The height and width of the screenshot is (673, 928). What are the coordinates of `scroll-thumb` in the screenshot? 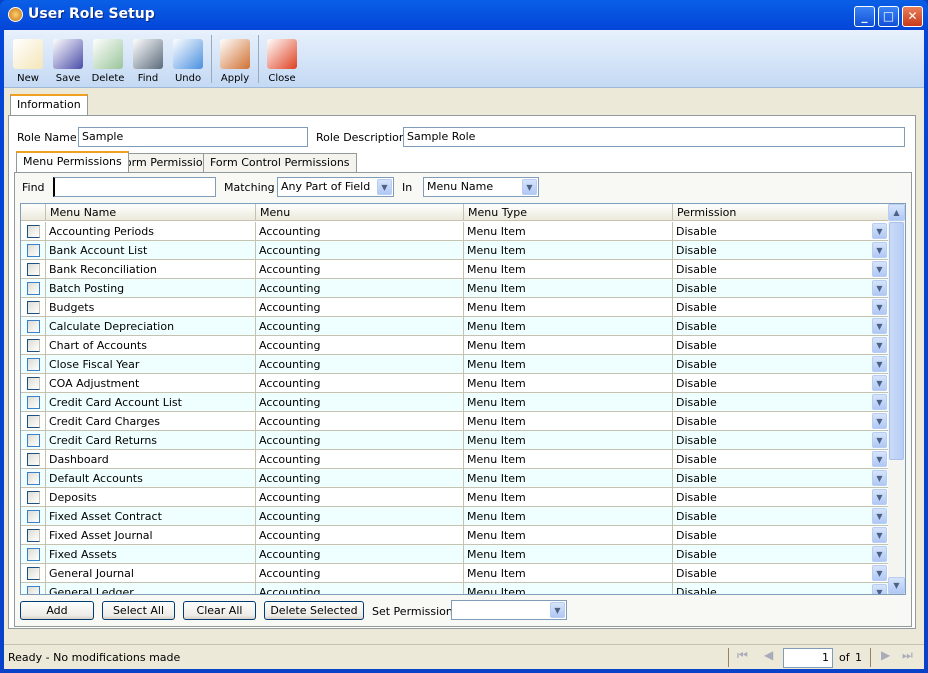 It's located at (896, 341).